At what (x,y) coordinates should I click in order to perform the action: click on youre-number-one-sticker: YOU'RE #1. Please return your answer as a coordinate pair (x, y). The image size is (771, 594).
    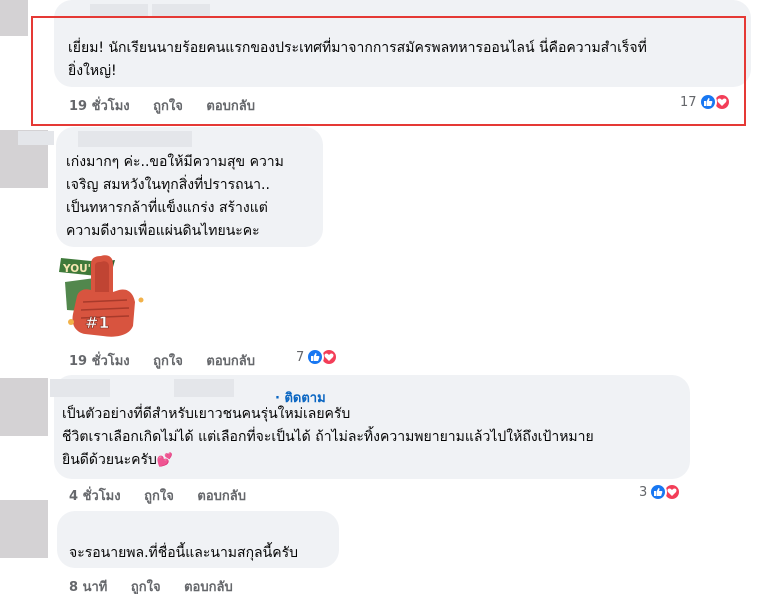
    Looking at the image, I should click on (101, 296).